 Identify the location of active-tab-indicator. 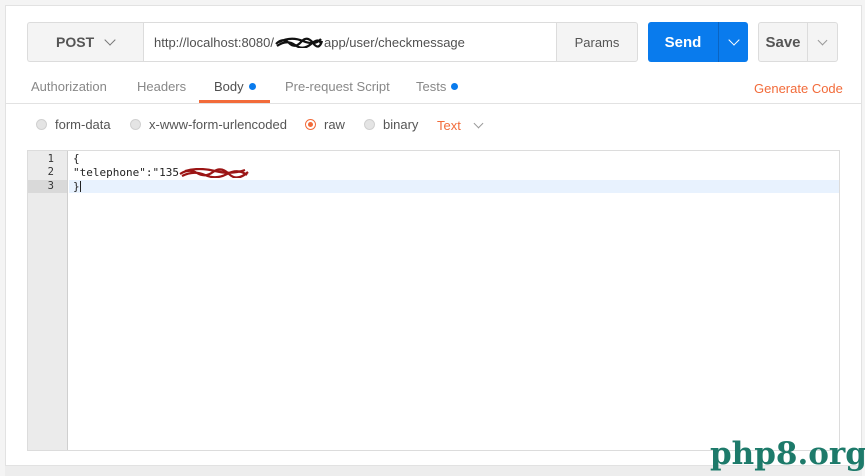
(234, 101).